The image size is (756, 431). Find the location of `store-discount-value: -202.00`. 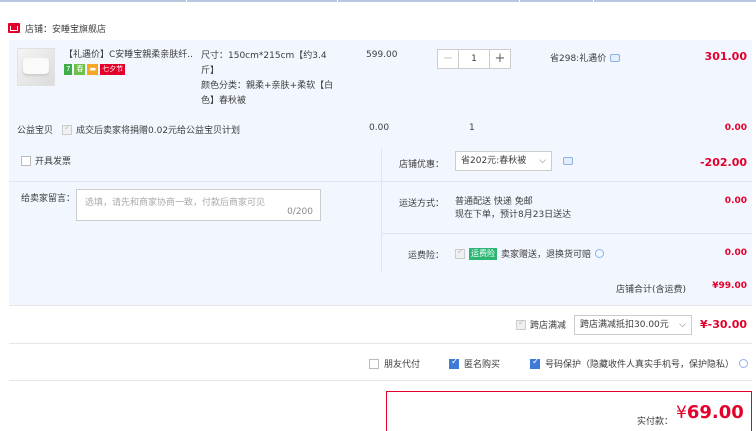

store-discount-value: -202.00 is located at coordinates (723, 162).